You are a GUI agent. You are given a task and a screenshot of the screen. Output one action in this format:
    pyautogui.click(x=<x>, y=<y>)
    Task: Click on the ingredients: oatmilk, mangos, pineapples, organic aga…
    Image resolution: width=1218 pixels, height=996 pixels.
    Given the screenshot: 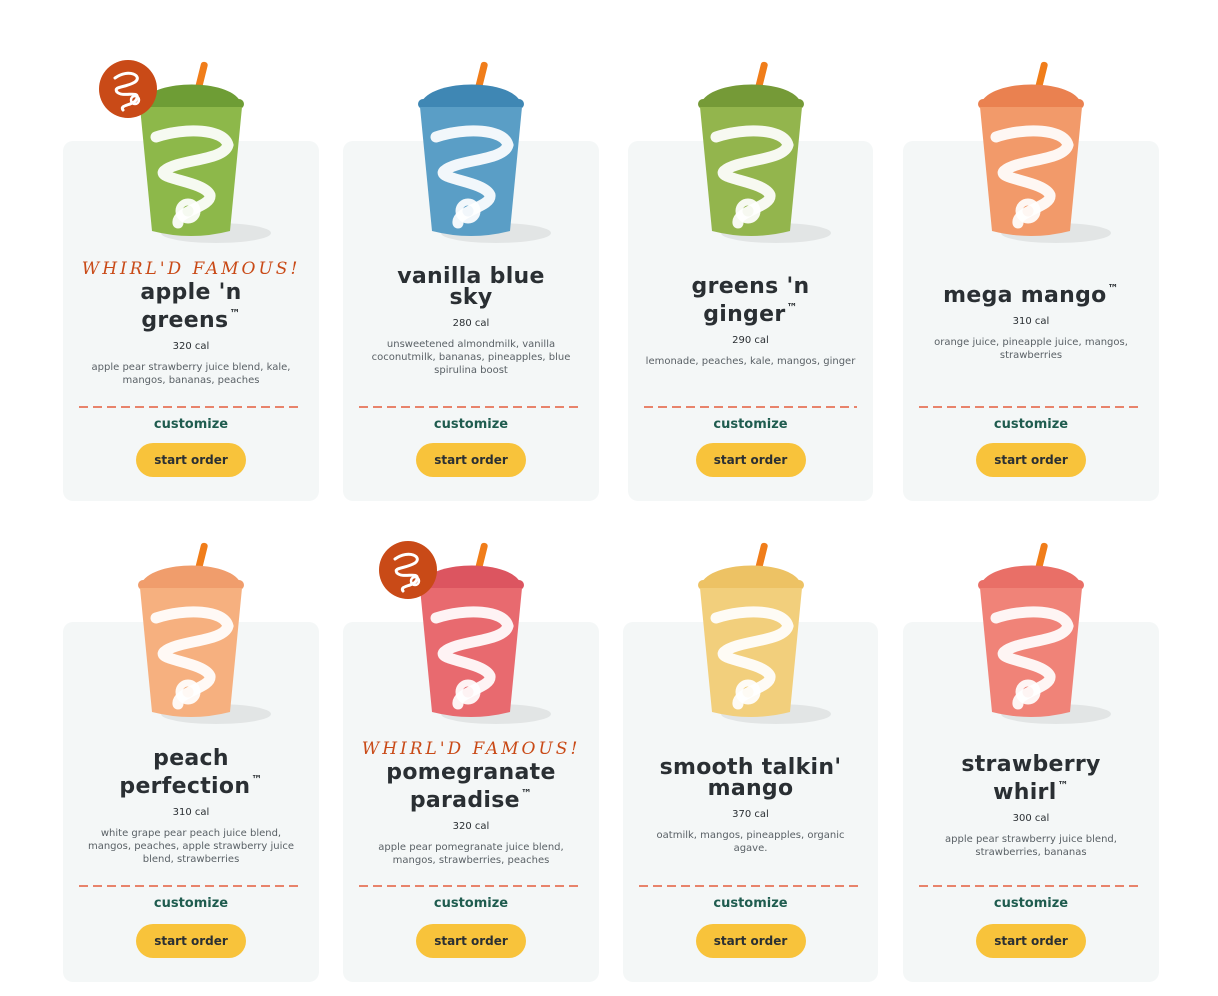 What is the action you would take?
    pyautogui.click(x=750, y=842)
    